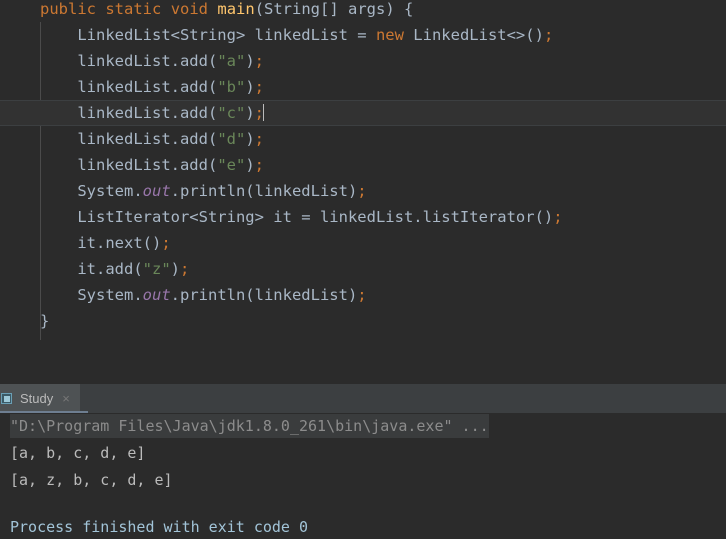  Describe the element at coordinates (37, 398) in the screenshot. I see `run-tab-label: Study` at that location.